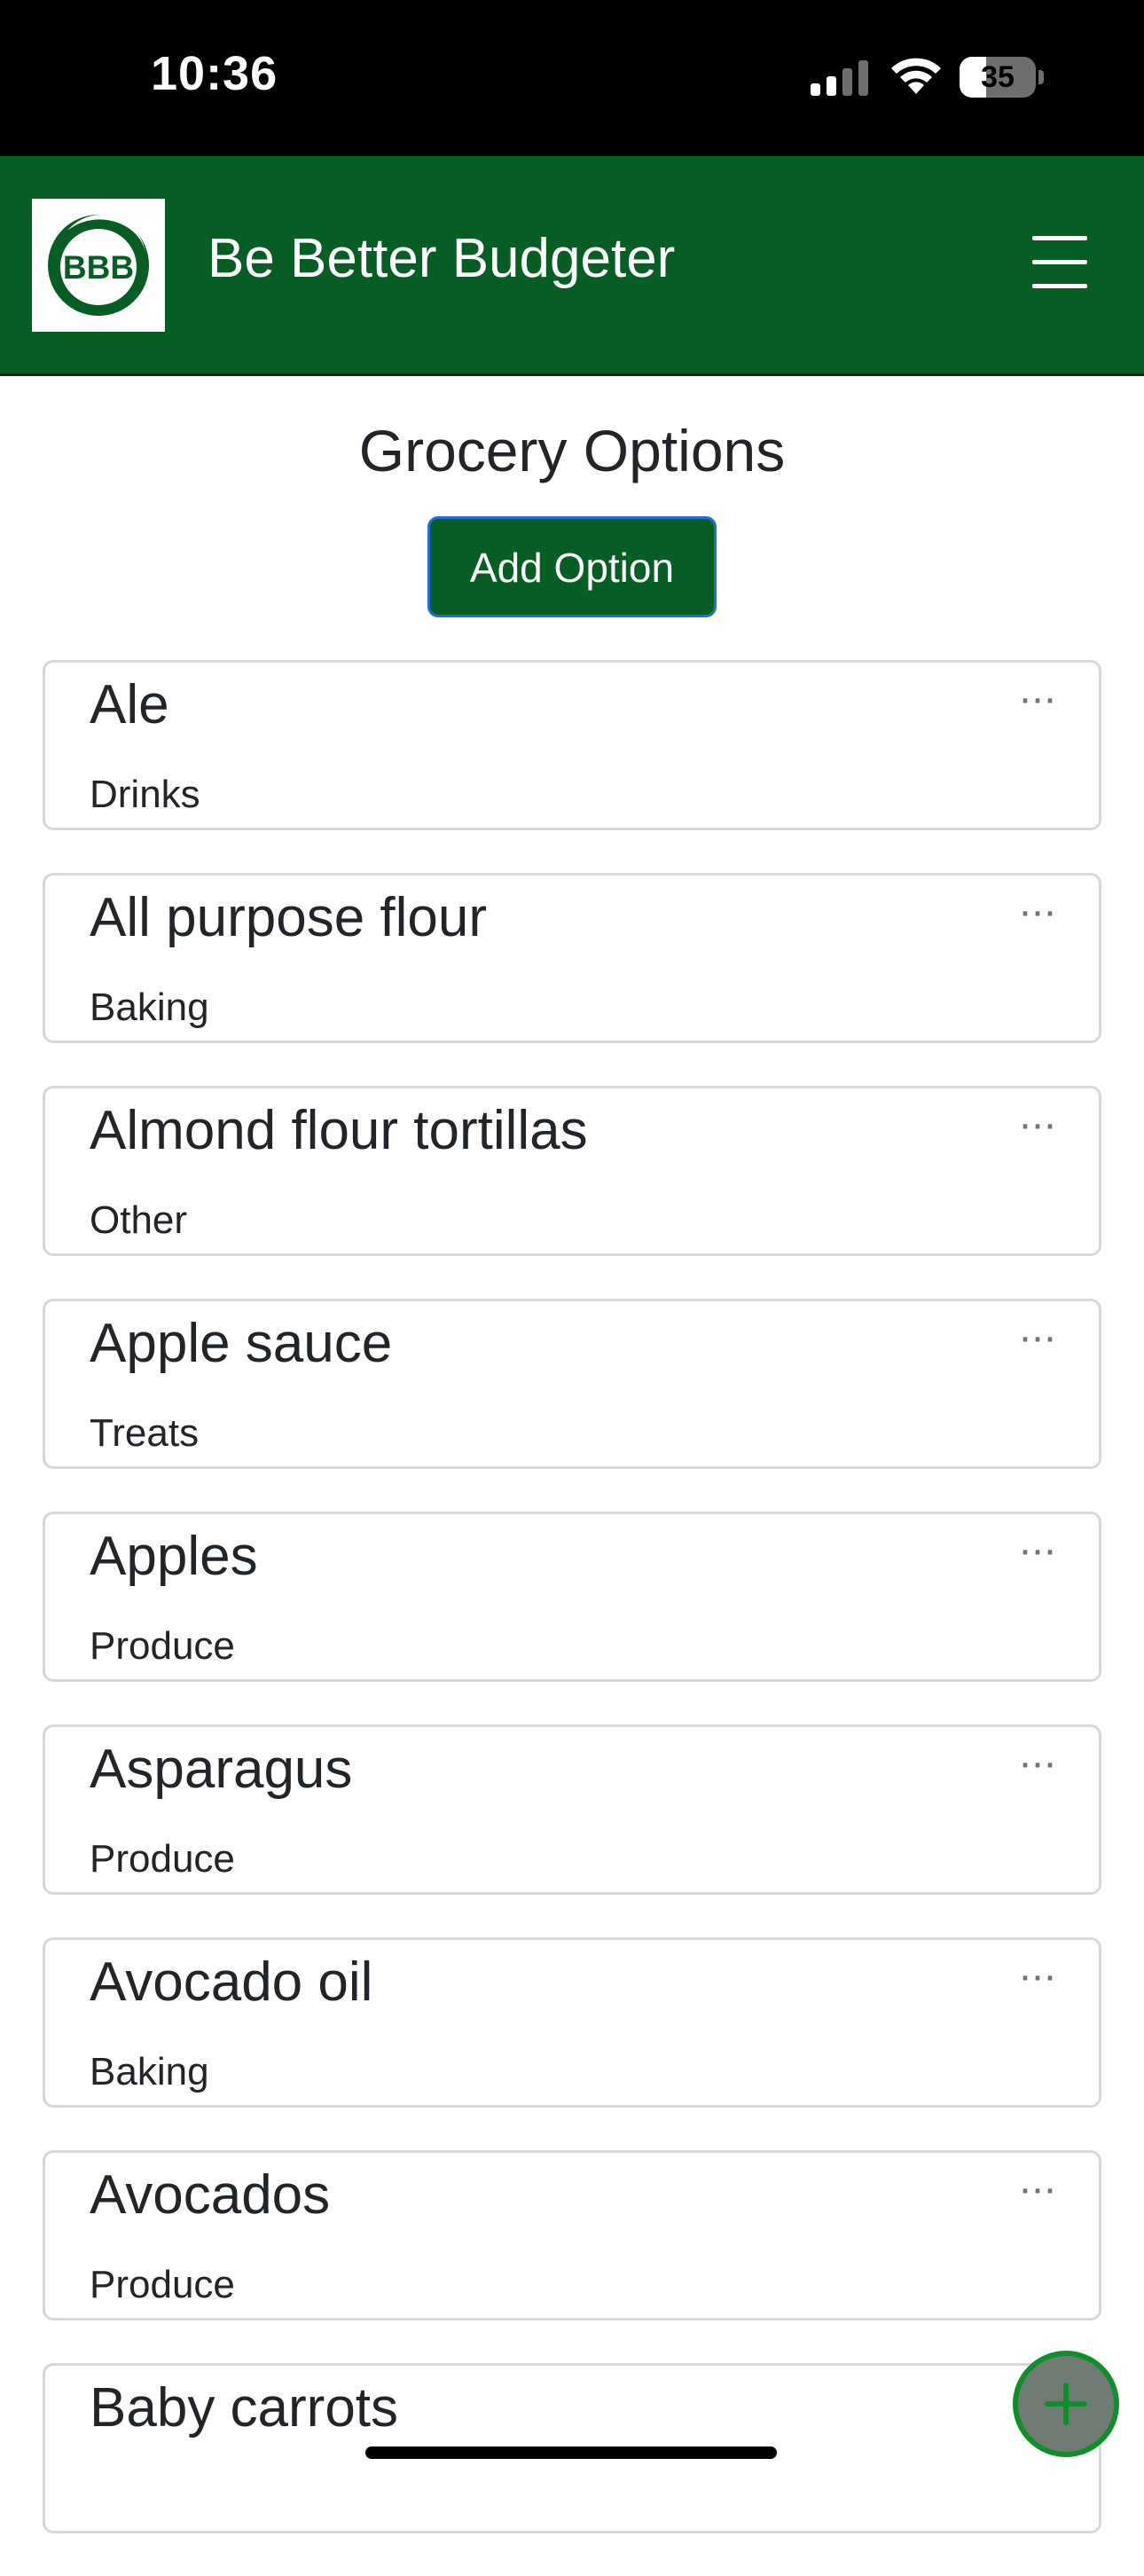 This screenshot has width=1144, height=2576. What do you see at coordinates (572, 745) in the screenshot?
I see `grocery-option-card: Ale Drinks ···` at bounding box center [572, 745].